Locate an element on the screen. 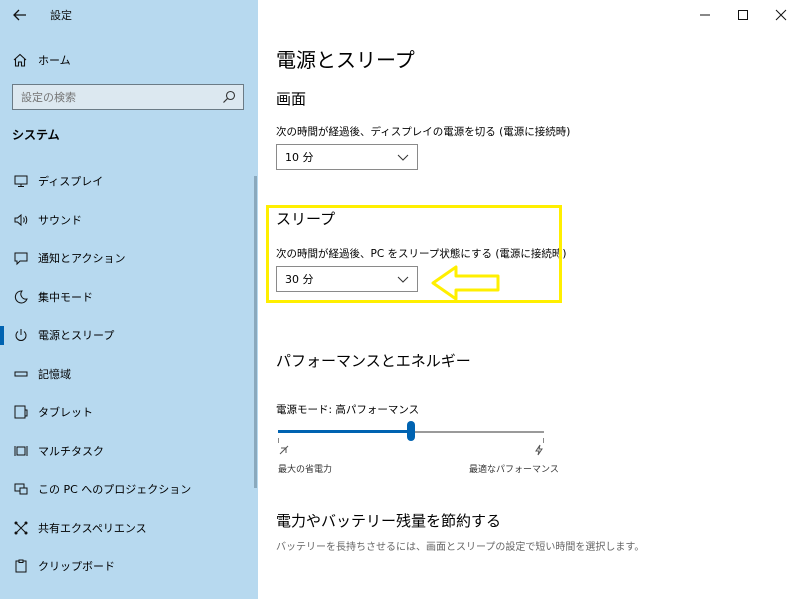 The height and width of the screenshot is (599, 800). sidebar-item-notifications: 通知とアクション is located at coordinates (129, 258).